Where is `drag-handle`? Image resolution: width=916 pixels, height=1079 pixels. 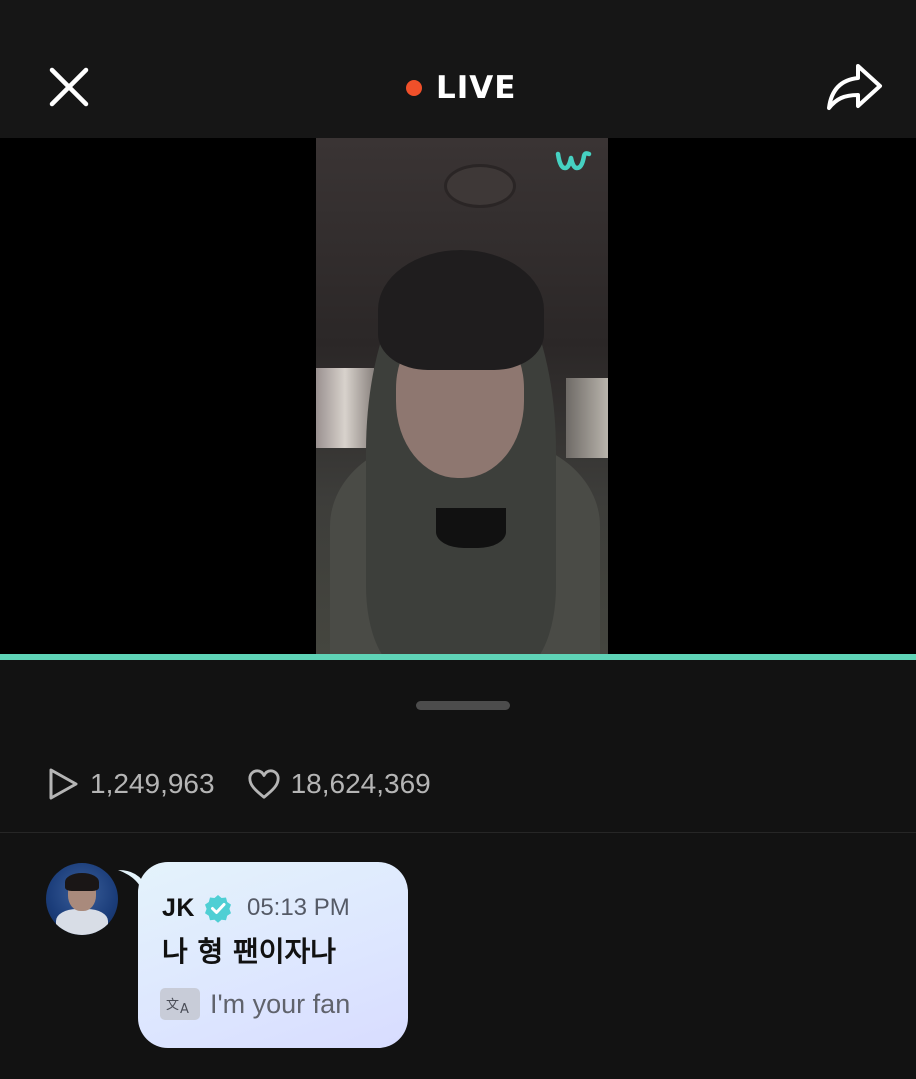
drag-handle is located at coordinates (463, 705).